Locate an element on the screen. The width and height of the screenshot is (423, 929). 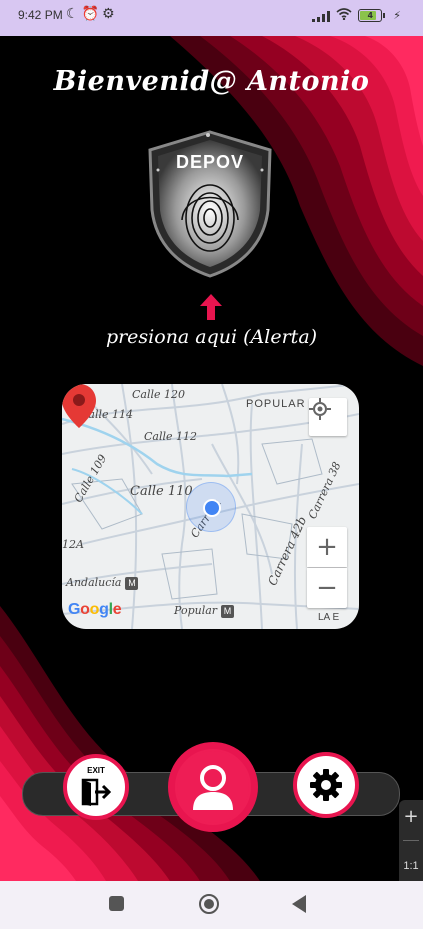
map-label: 12A is located at coordinates (73, 544).